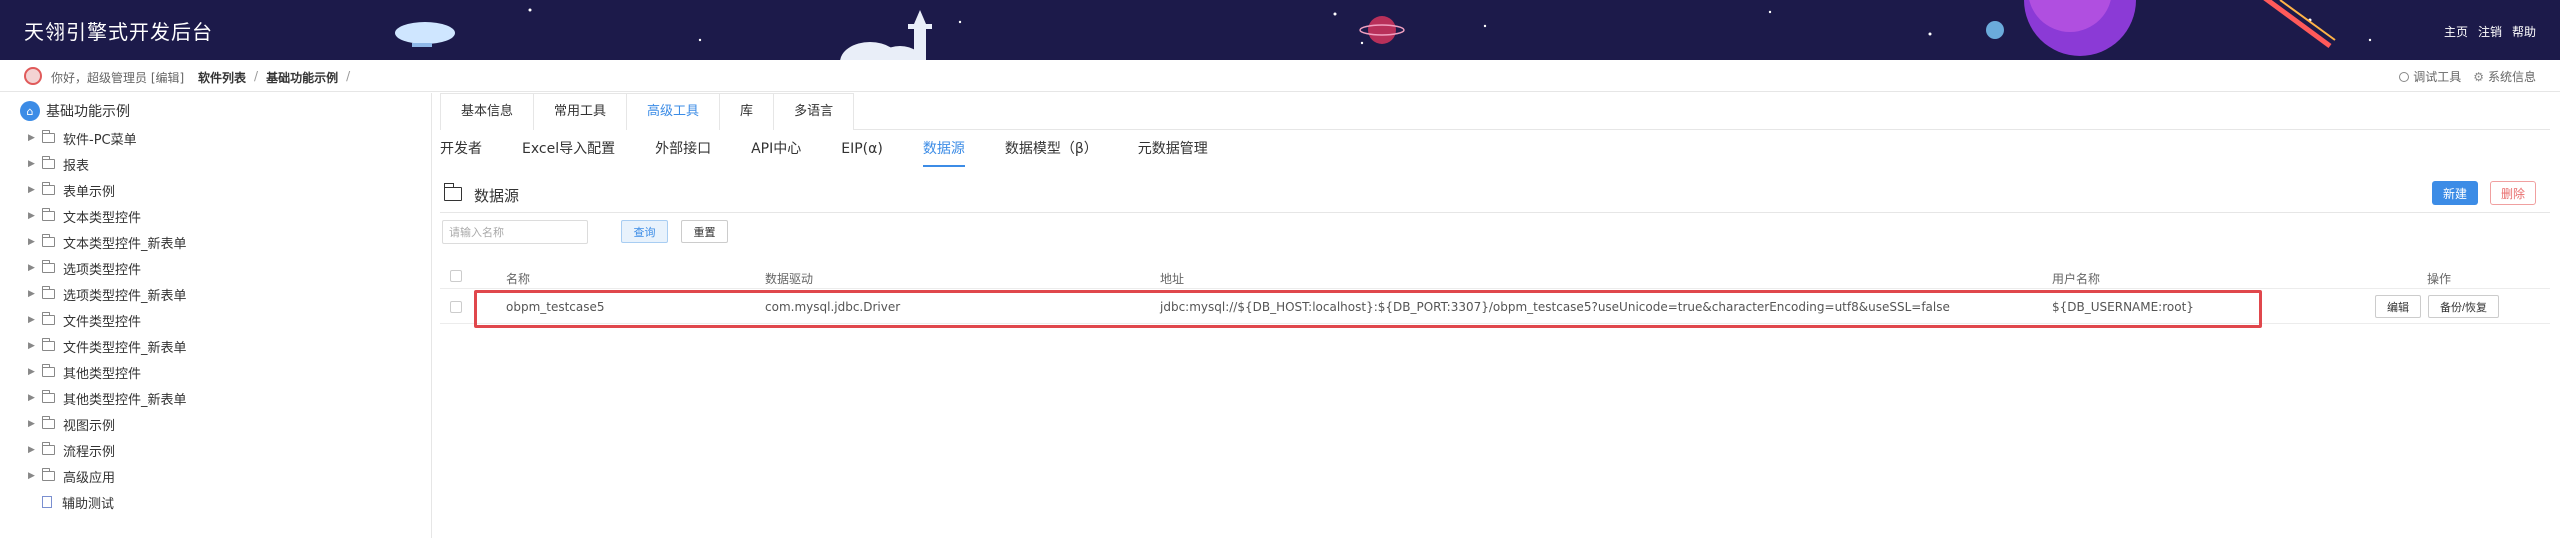  Describe the element at coordinates (776, 152) in the screenshot. I see `tab-api-center: API中心` at that location.